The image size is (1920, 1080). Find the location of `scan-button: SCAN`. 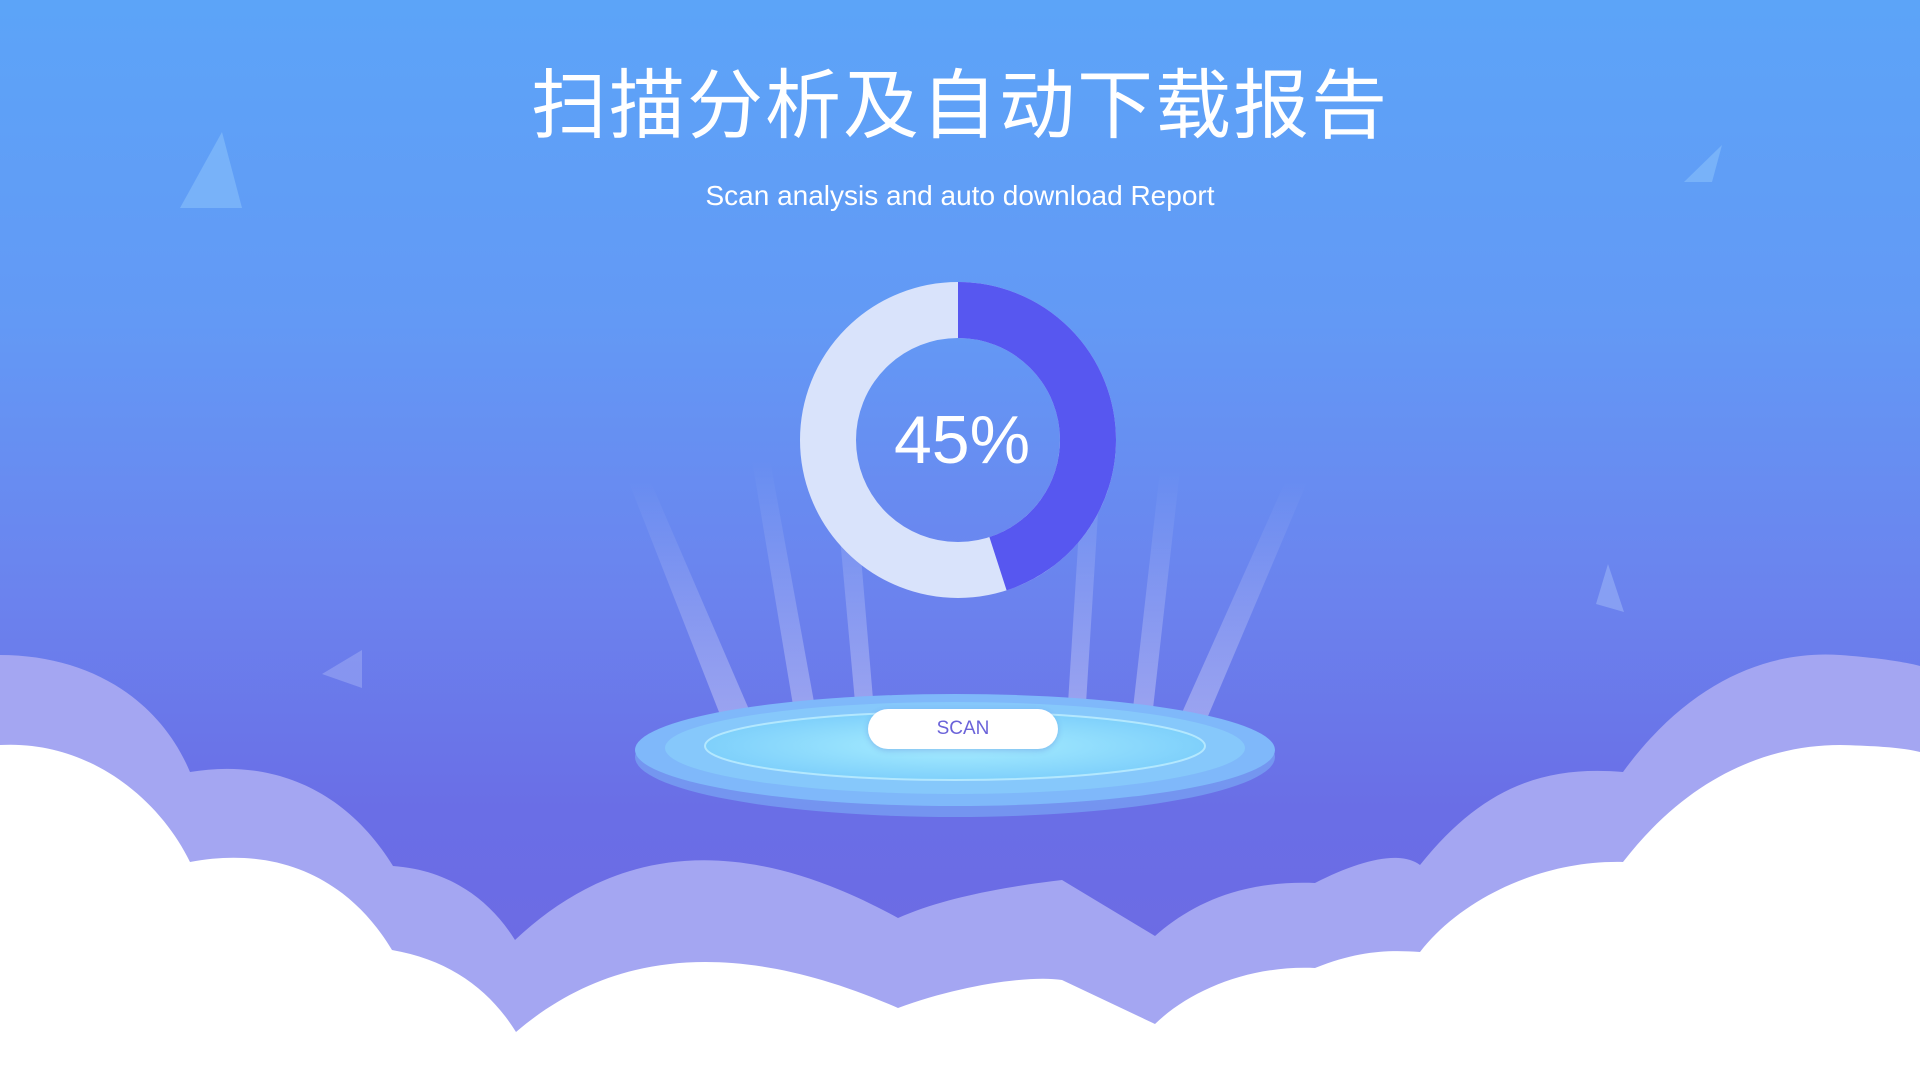

scan-button: SCAN is located at coordinates (963, 729).